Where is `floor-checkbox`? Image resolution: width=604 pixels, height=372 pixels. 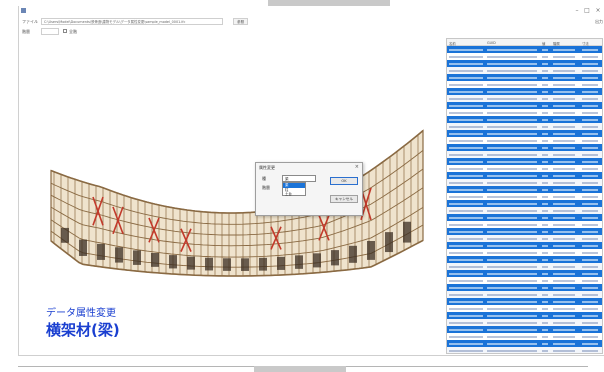
floor-checkbox is located at coordinates (65, 31).